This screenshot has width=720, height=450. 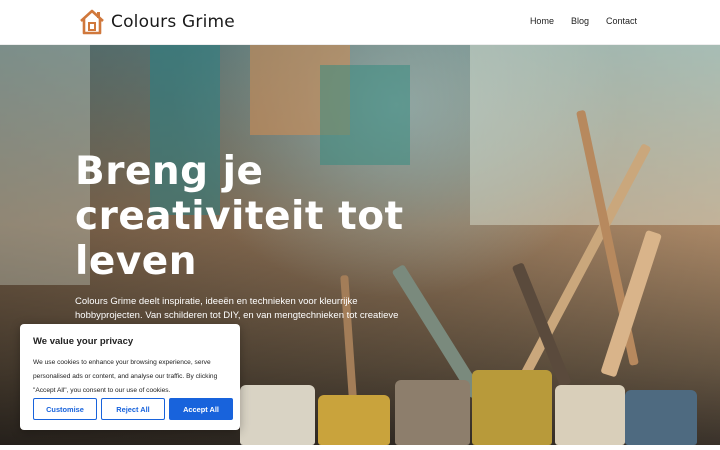 I want to click on hero-title: Breng je creativiteit tot leven, so click(x=239, y=216).